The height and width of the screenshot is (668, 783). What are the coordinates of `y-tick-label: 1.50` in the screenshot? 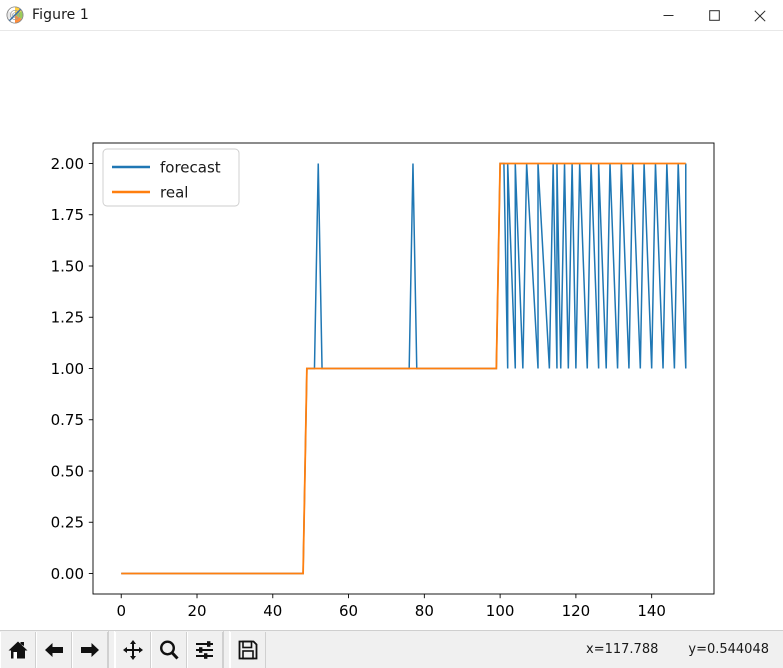 It's located at (67, 266).